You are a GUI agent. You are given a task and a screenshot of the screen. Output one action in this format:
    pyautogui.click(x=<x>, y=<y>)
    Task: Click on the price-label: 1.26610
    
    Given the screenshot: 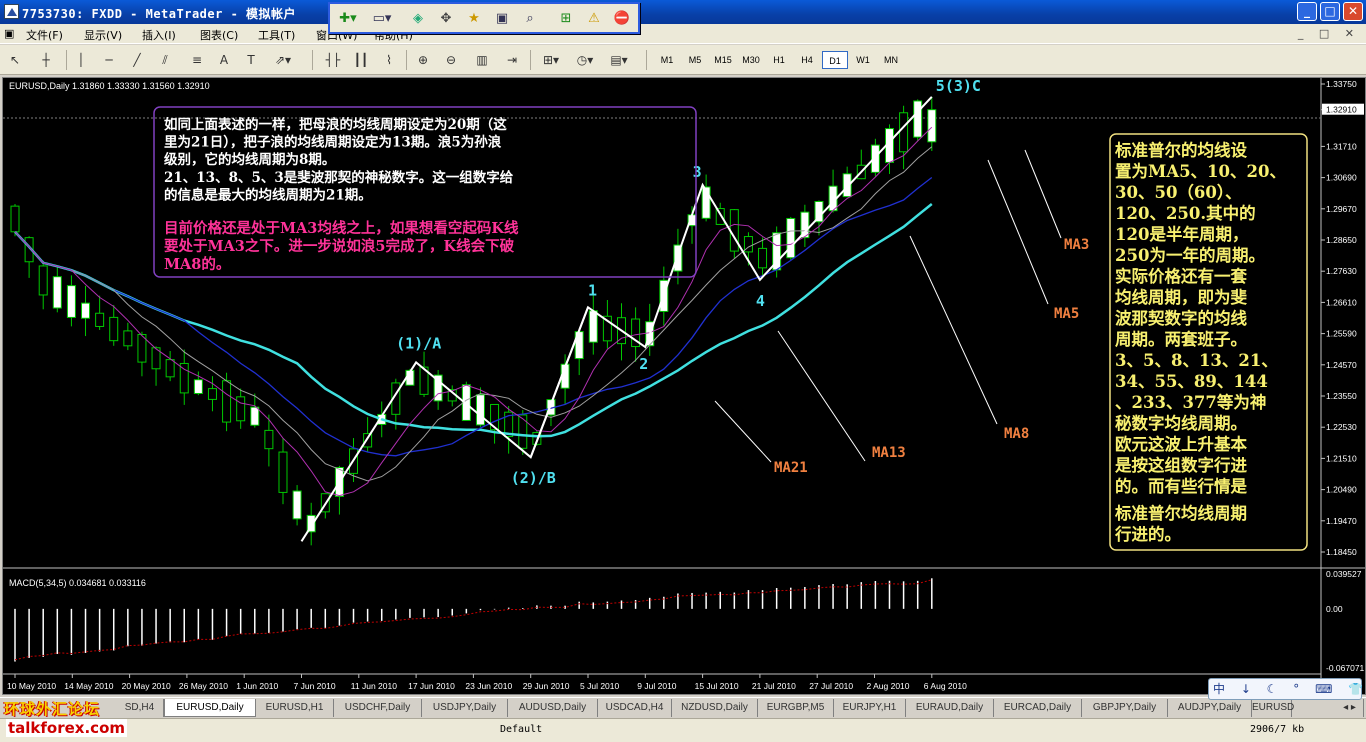 What is the action you would take?
    pyautogui.click(x=1341, y=302)
    